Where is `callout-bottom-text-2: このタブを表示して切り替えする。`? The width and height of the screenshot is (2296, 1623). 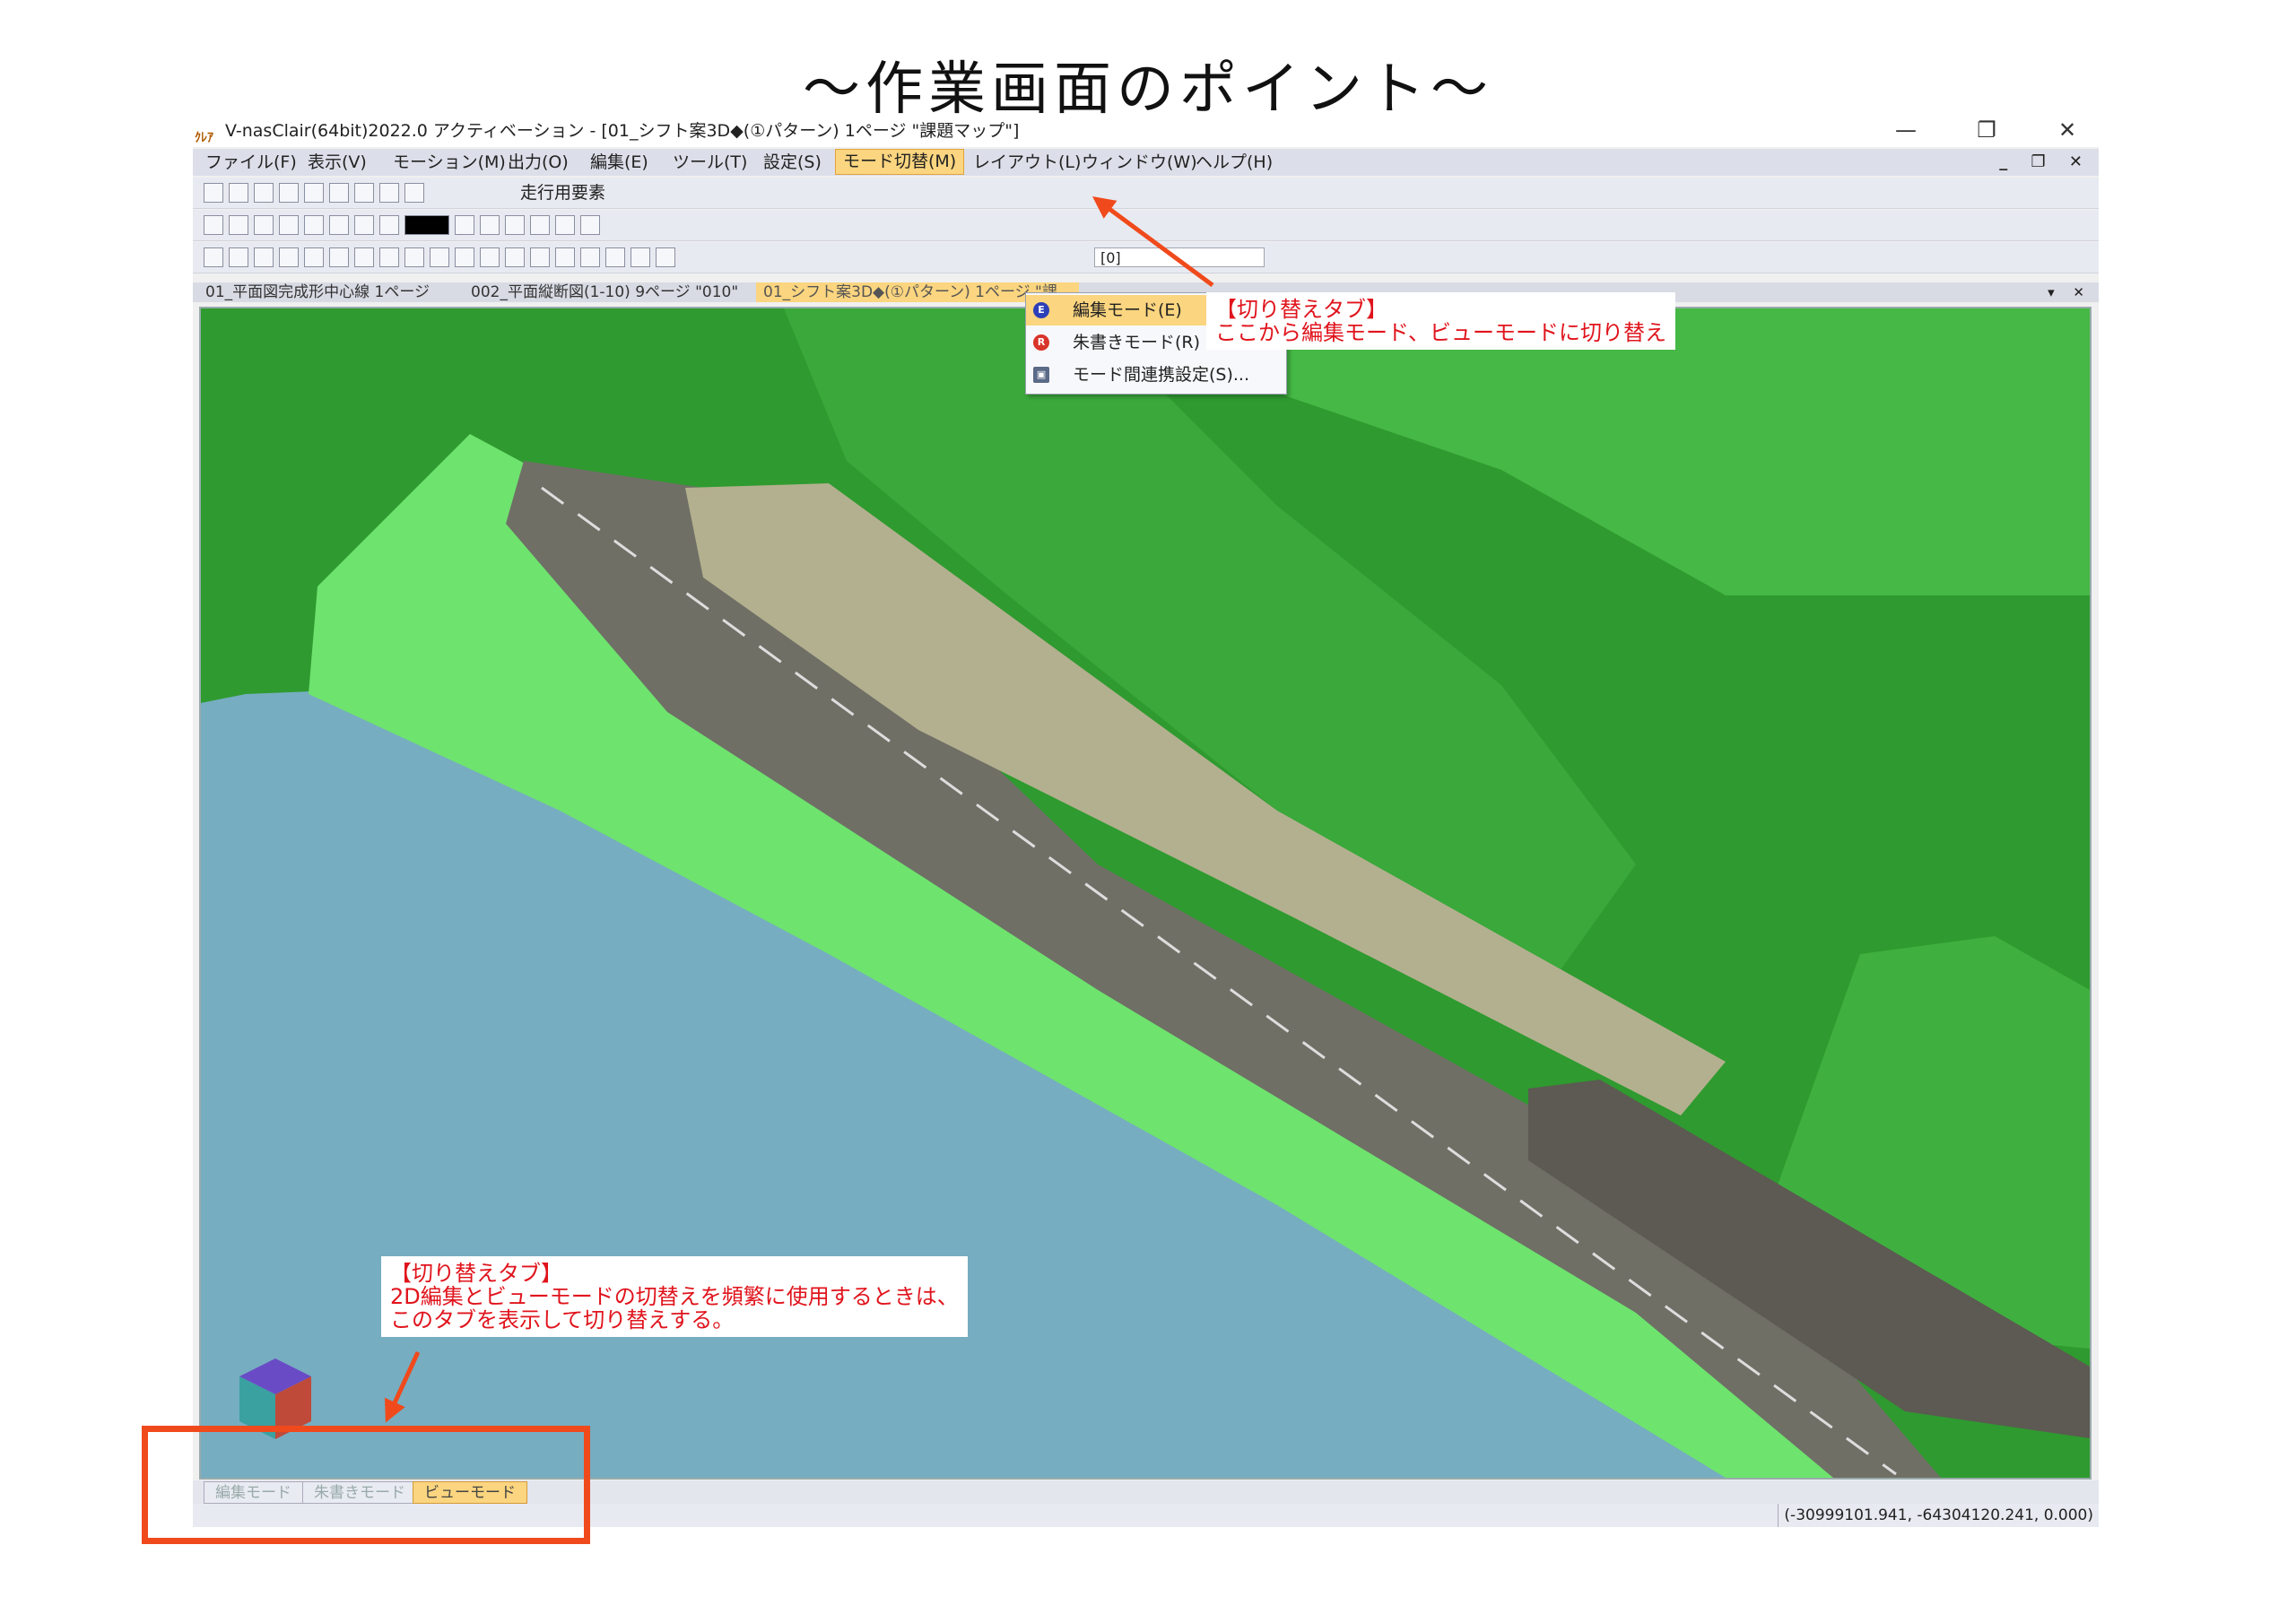
callout-bottom-text-2: このタブを表示して切り替えする。 is located at coordinates (562, 1319).